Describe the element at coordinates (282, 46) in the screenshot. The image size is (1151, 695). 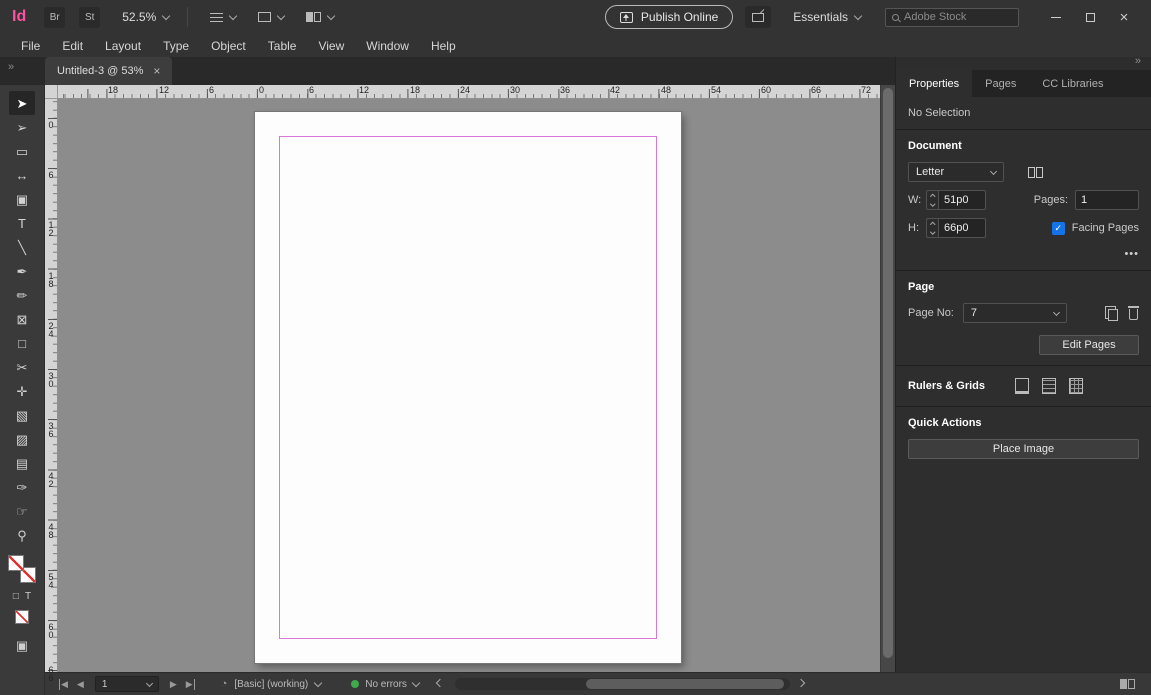
I see `menu-table: Table` at that location.